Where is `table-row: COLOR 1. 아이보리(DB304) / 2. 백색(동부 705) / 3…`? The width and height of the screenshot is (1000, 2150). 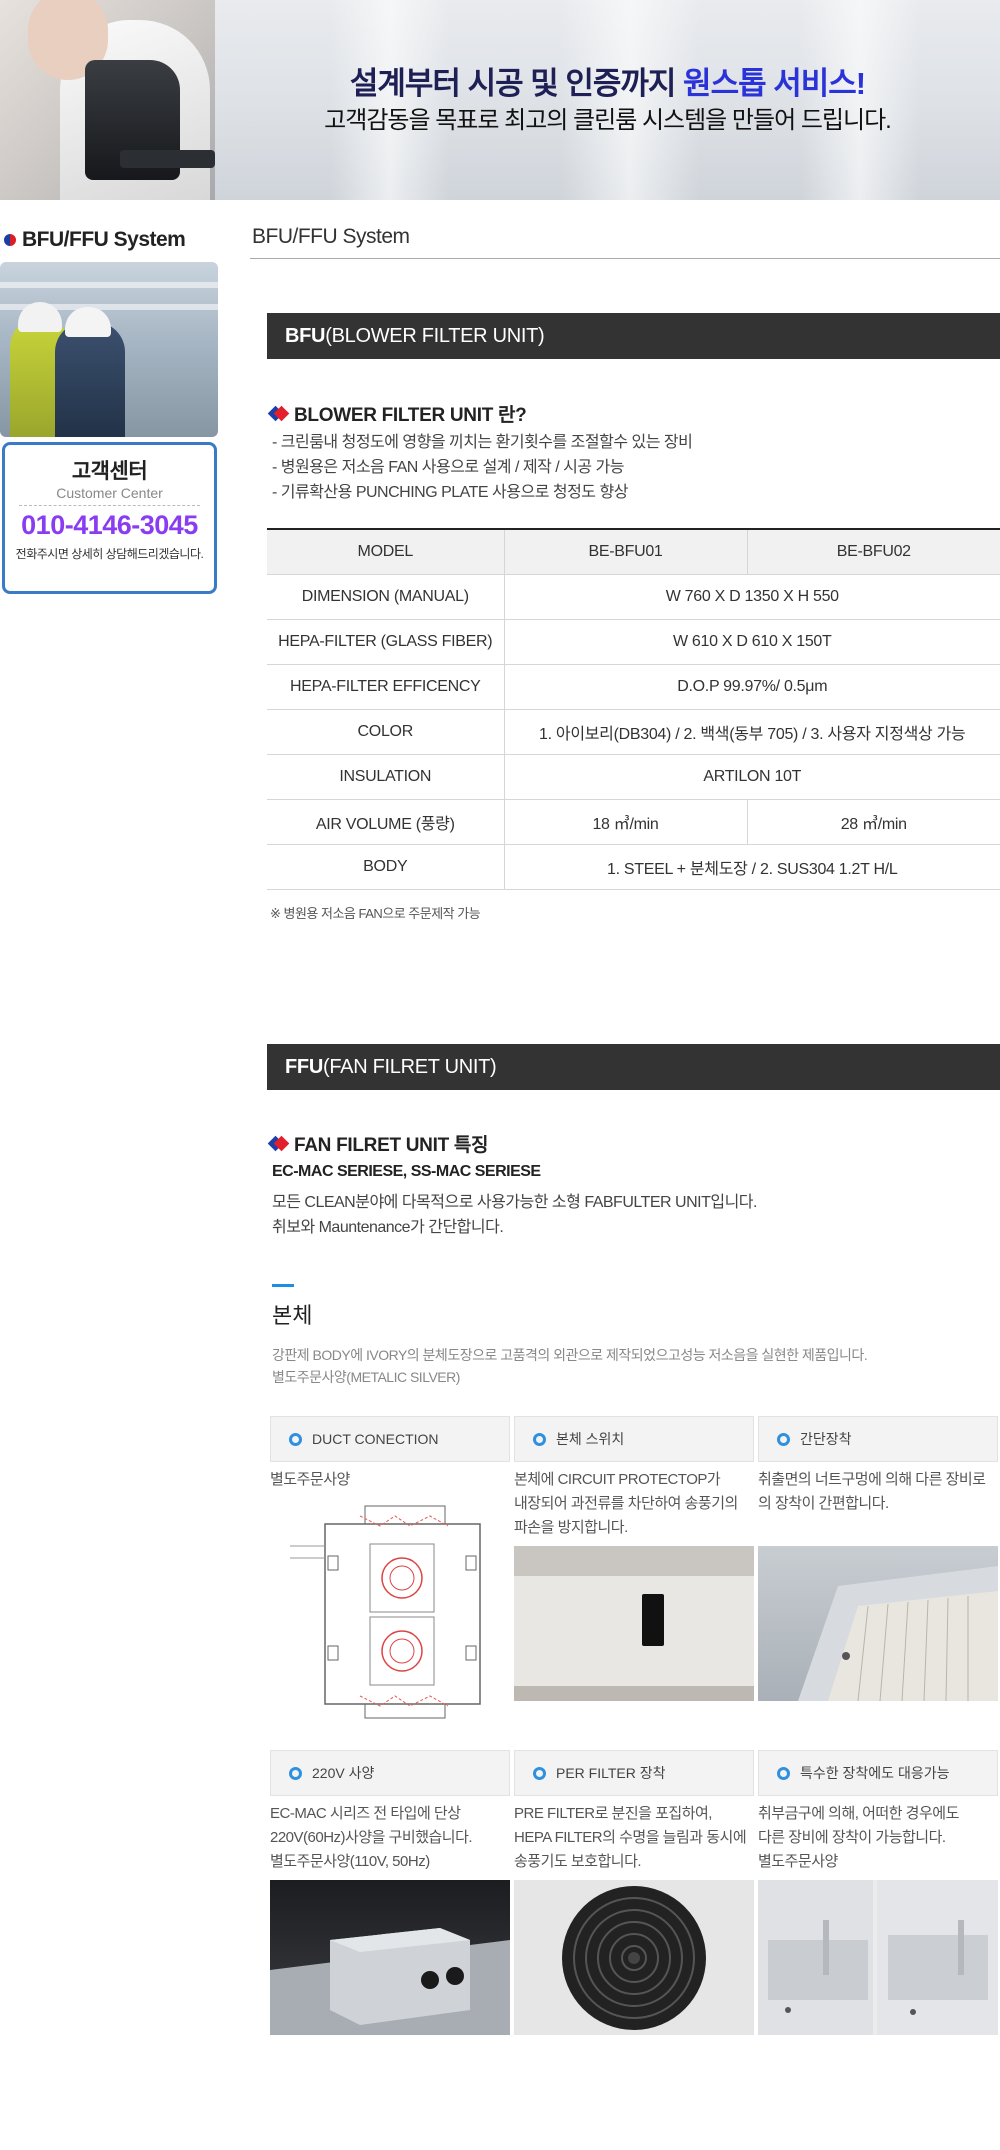
table-row: COLOR 1. 아이보리(DB304) / 2. 백색(동부 705) / 3… is located at coordinates (633, 732).